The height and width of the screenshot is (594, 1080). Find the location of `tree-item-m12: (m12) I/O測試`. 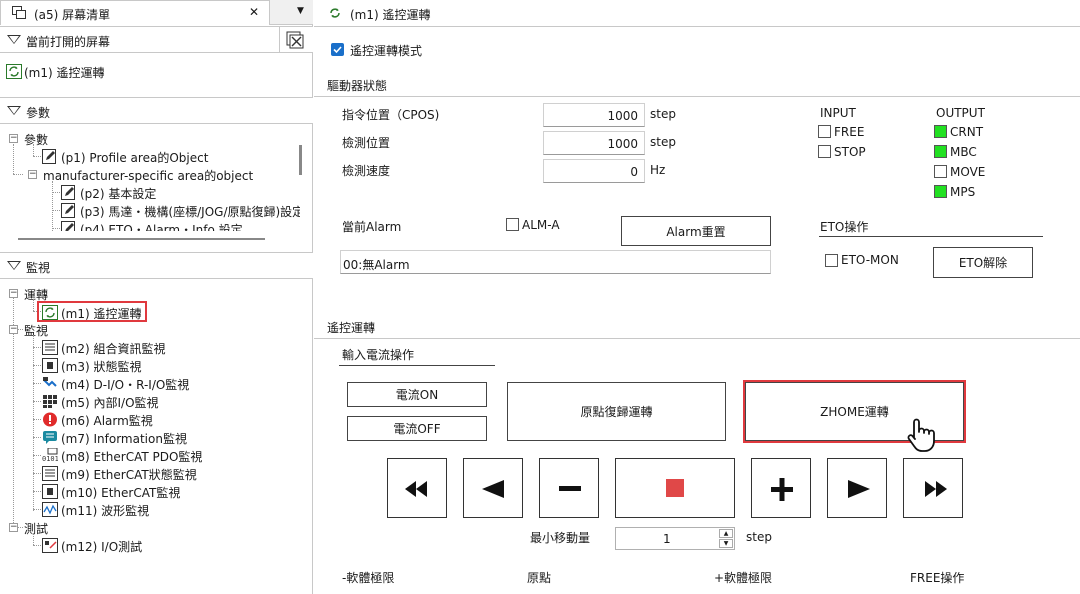

tree-item-m12: (m12) I/O測試 is located at coordinates (101, 546).